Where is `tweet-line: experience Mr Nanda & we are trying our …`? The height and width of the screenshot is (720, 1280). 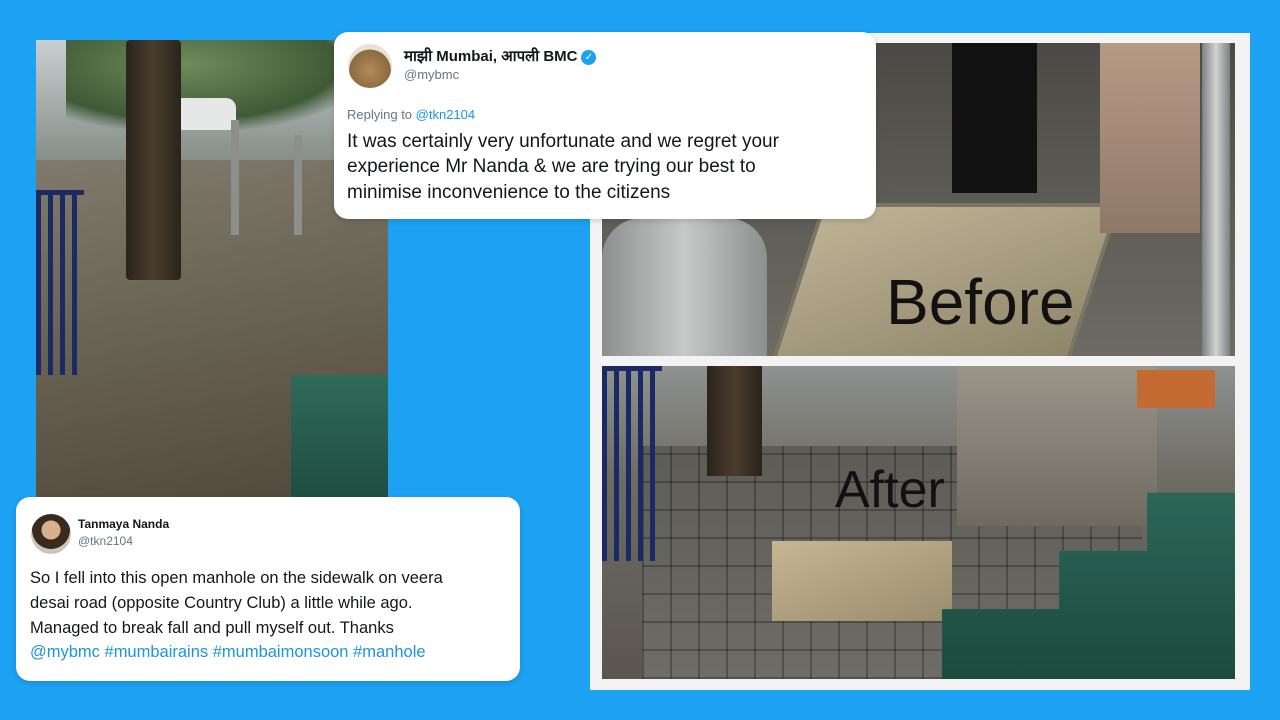
tweet-line: experience Mr Nanda & we are trying our … is located at coordinates (551, 167).